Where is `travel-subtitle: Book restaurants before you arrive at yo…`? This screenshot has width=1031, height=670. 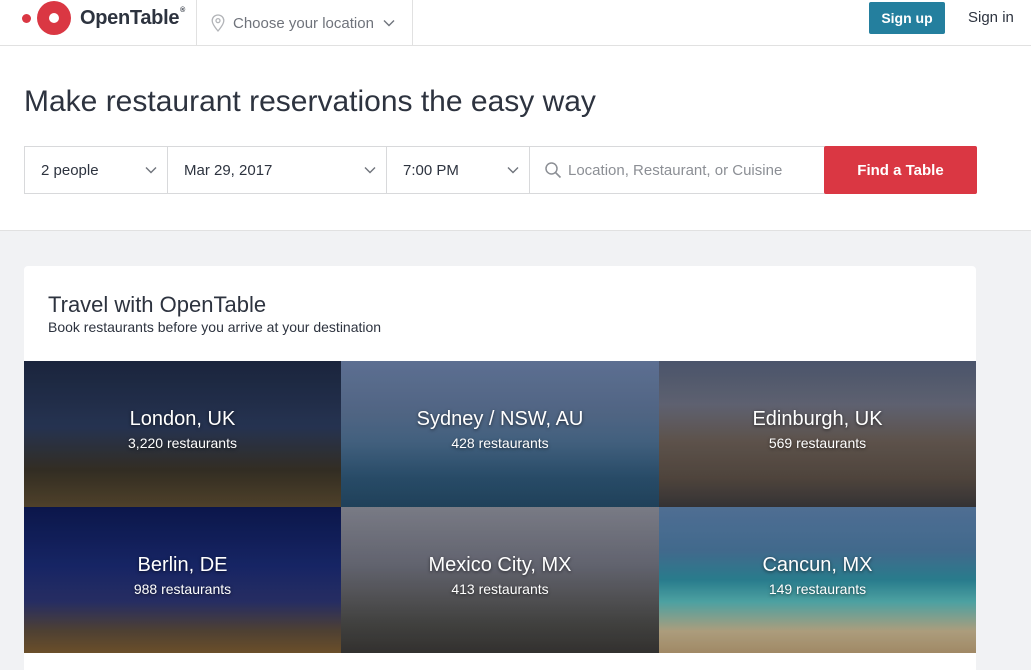
travel-subtitle: Book restaurants before you arrive at yo… is located at coordinates (215, 327).